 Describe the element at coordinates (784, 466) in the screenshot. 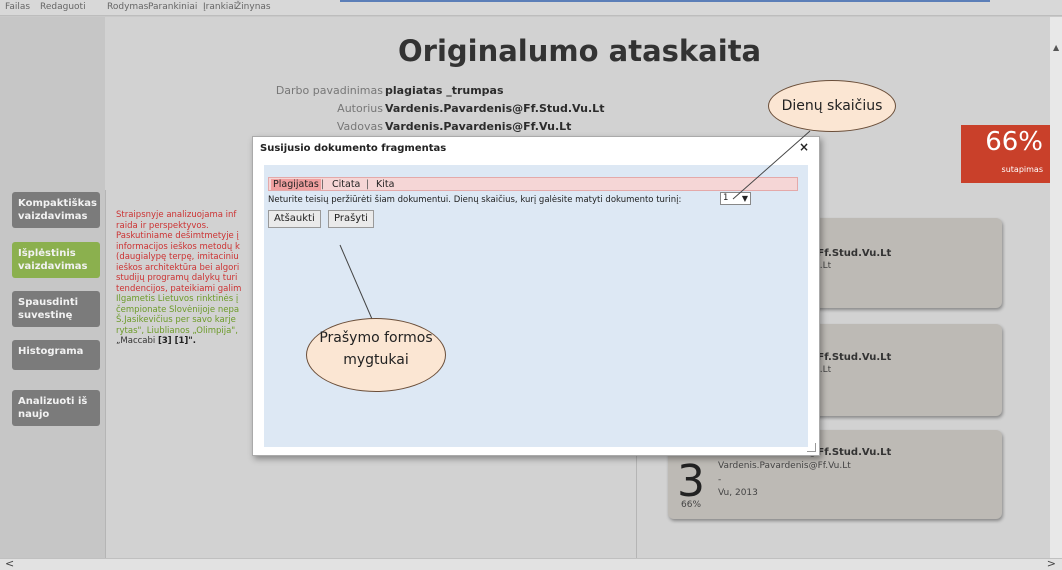

I see `source-sub: Vardenis.Pavardenis@Ff.Vu.Lt` at that location.